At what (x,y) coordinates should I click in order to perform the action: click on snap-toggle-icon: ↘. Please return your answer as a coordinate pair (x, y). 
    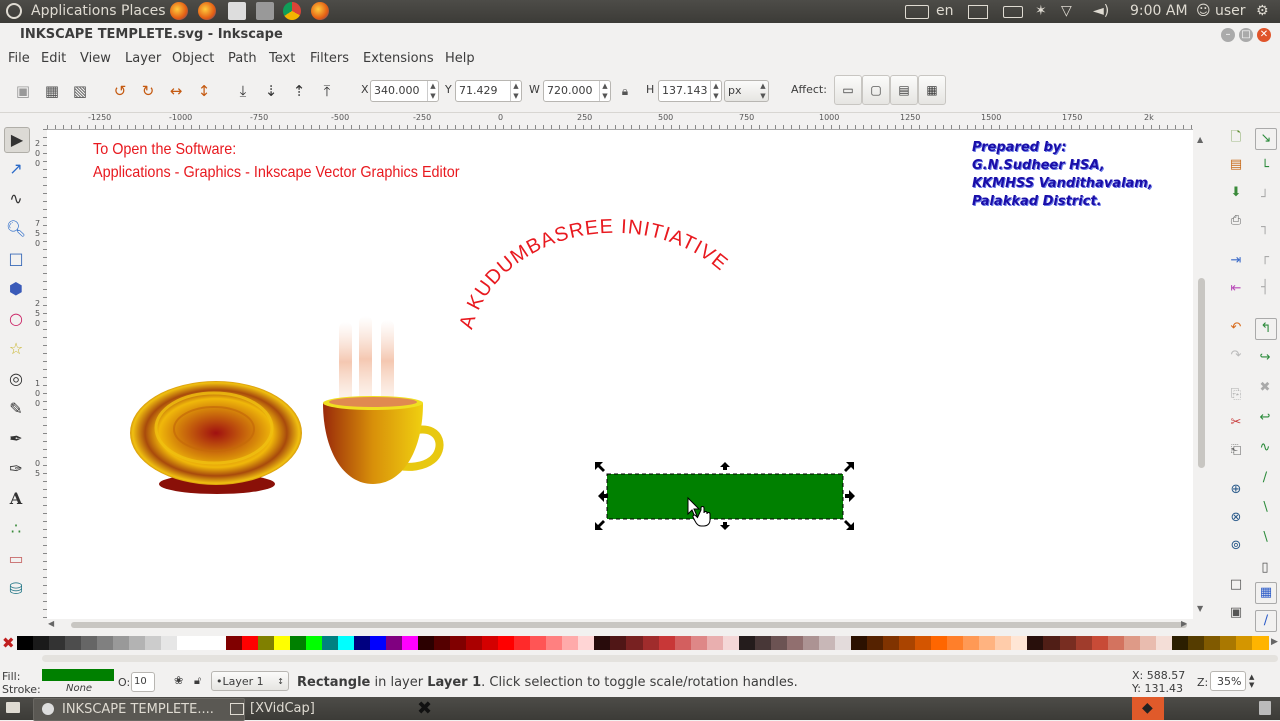
    Looking at the image, I should click on (1266, 139).